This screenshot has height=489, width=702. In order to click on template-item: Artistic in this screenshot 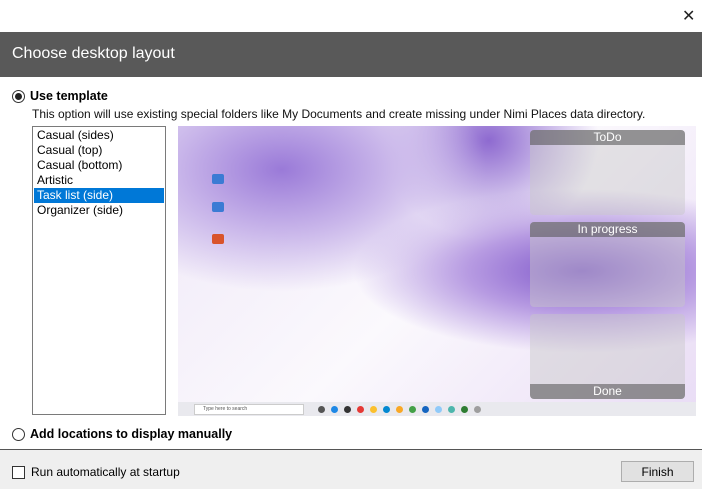, I will do `click(99, 180)`.